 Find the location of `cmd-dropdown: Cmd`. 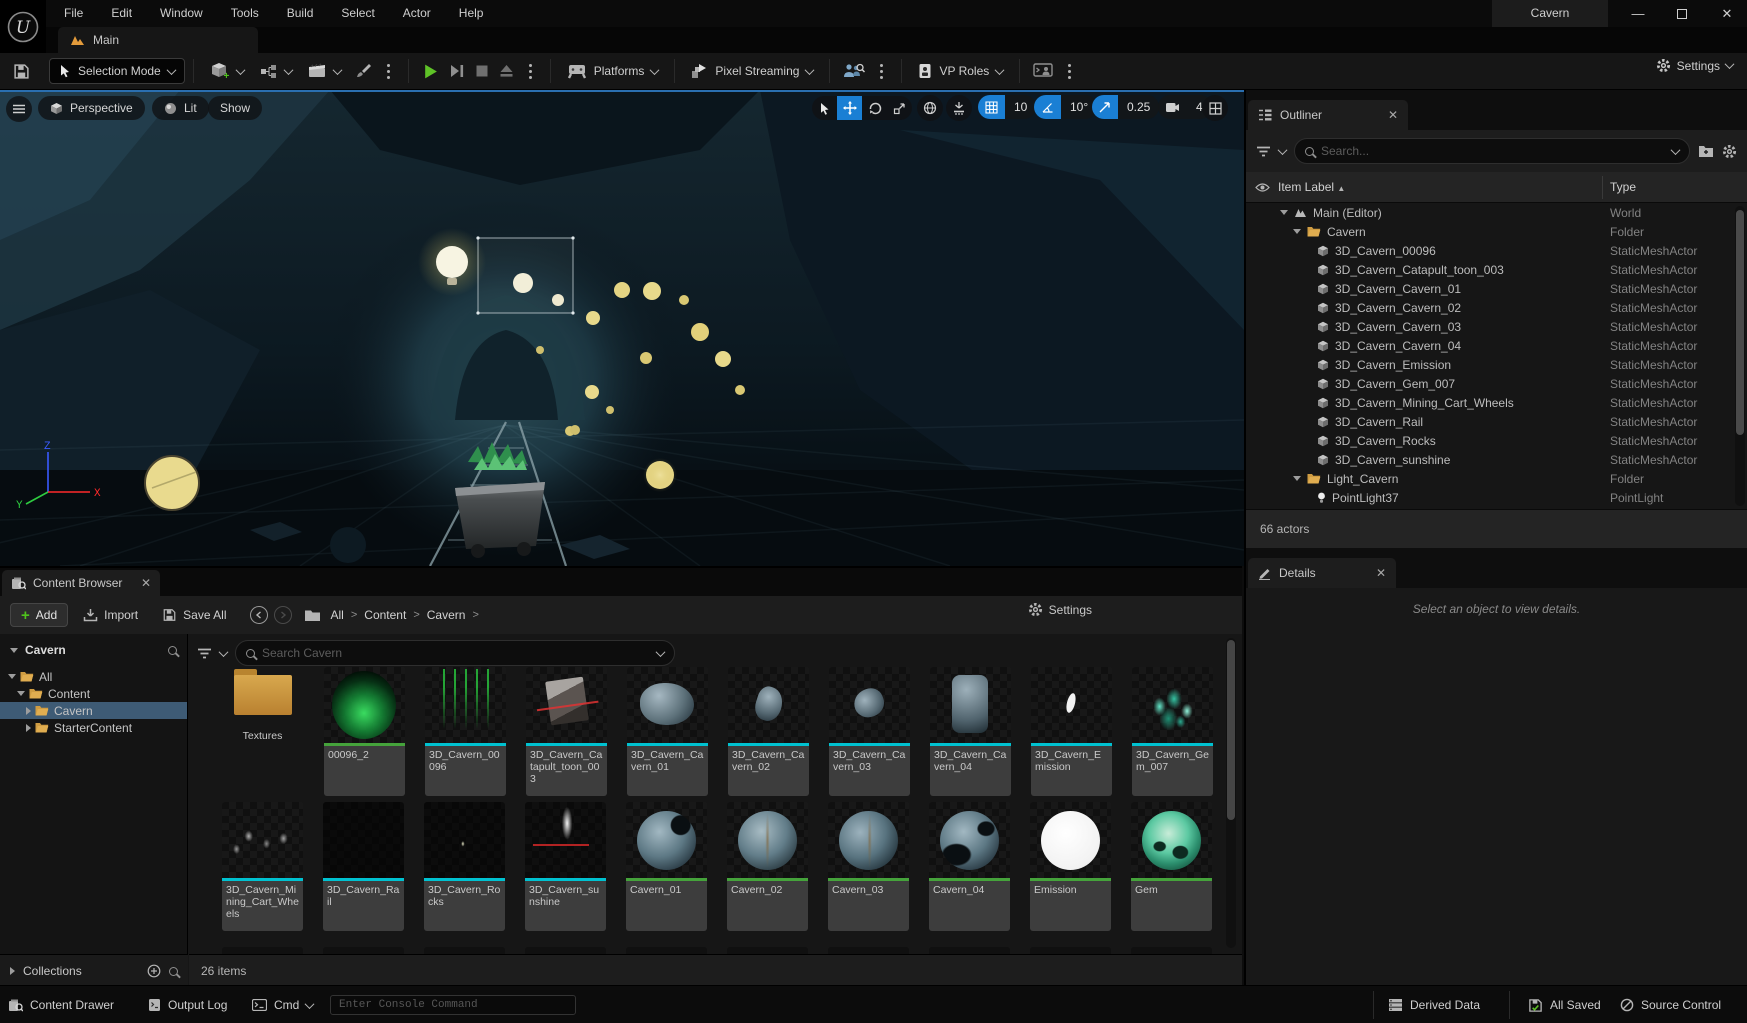

cmd-dropdown: Cmd is located at coordinates (283, 1004).